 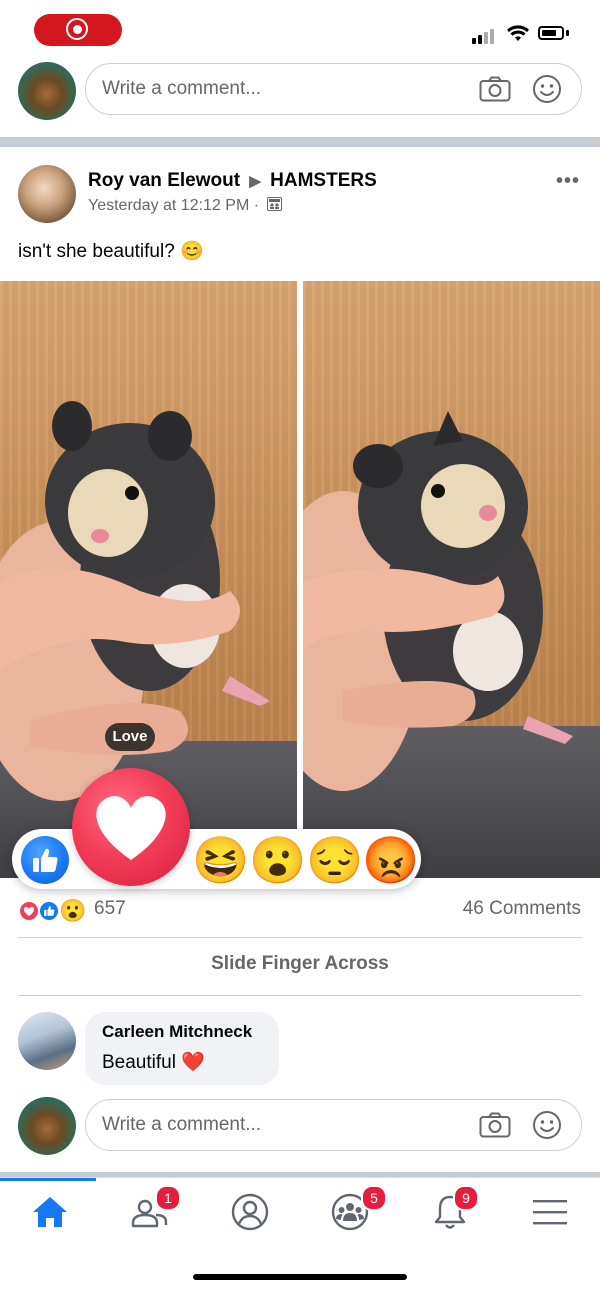 I want to click on commenter-name: Carleen Mitchneck, so click(x=177, y=1032).